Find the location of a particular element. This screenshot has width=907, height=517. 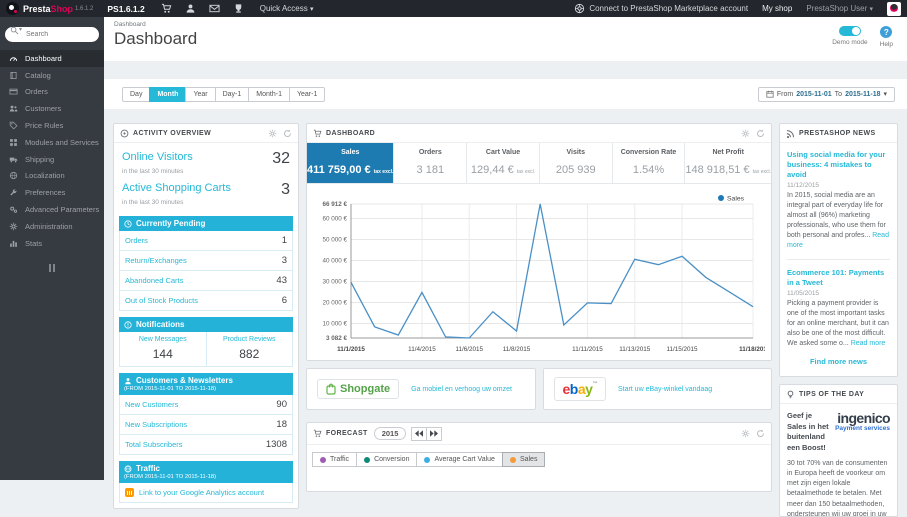

date-to: 2015-11-18 is located at coordinates (863, 94).